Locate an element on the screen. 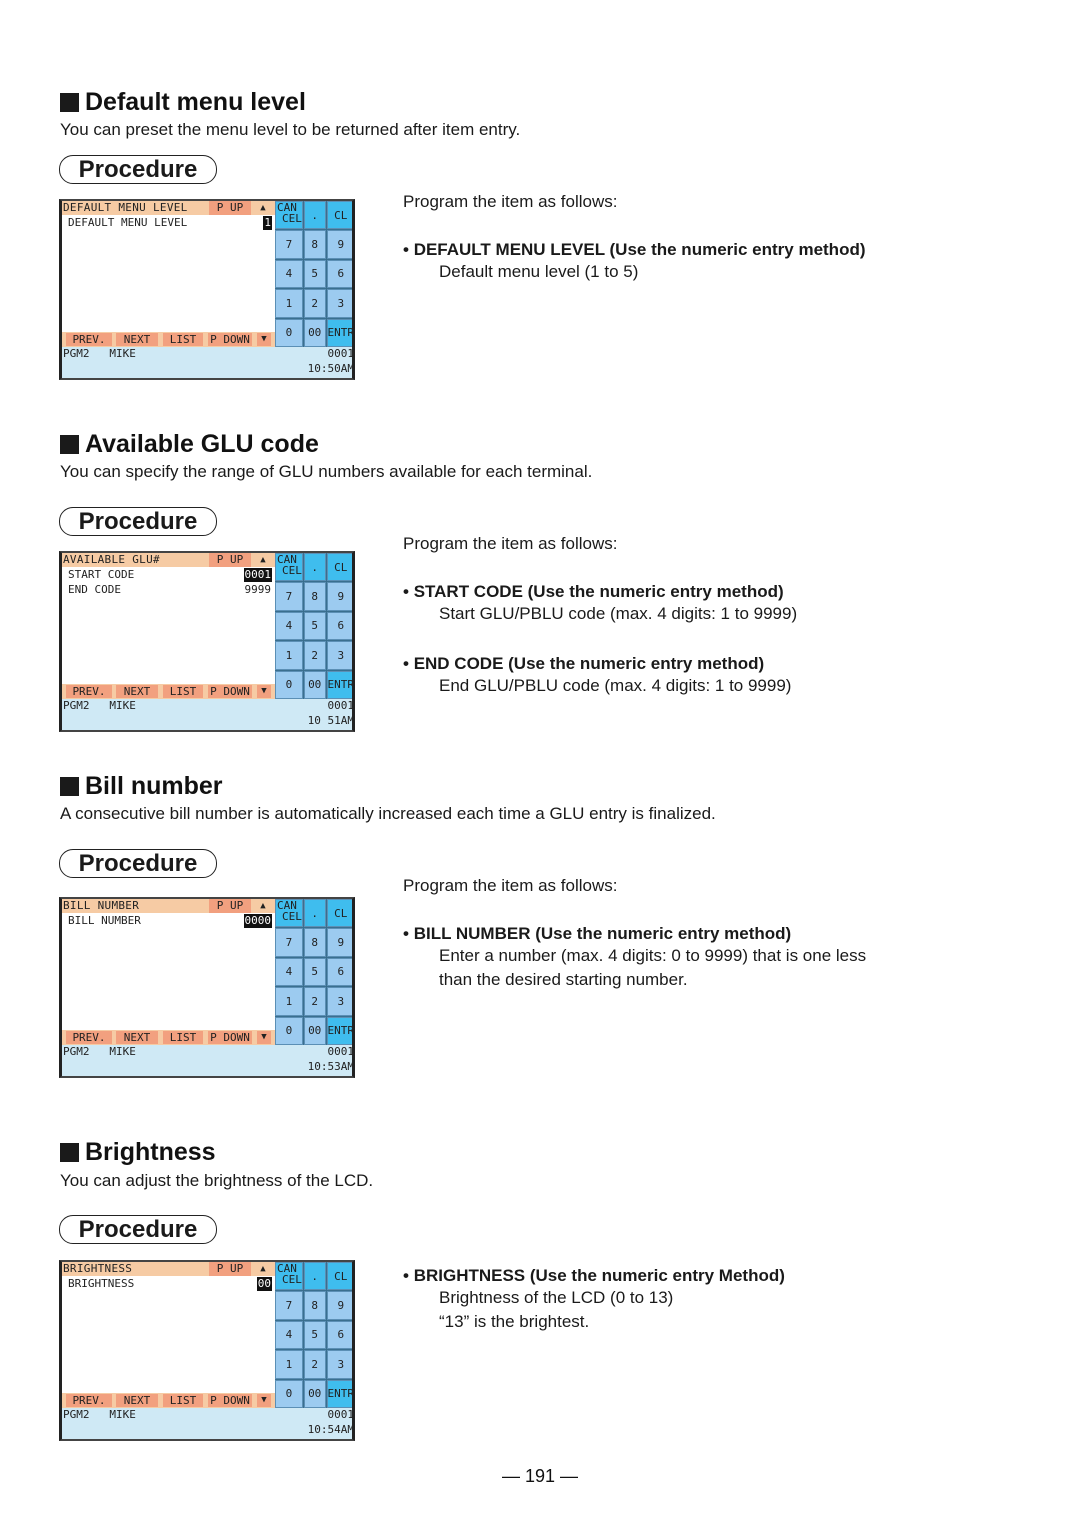  setting-row: BILL NUMBER 0000 is located at coordinates (170, 921).